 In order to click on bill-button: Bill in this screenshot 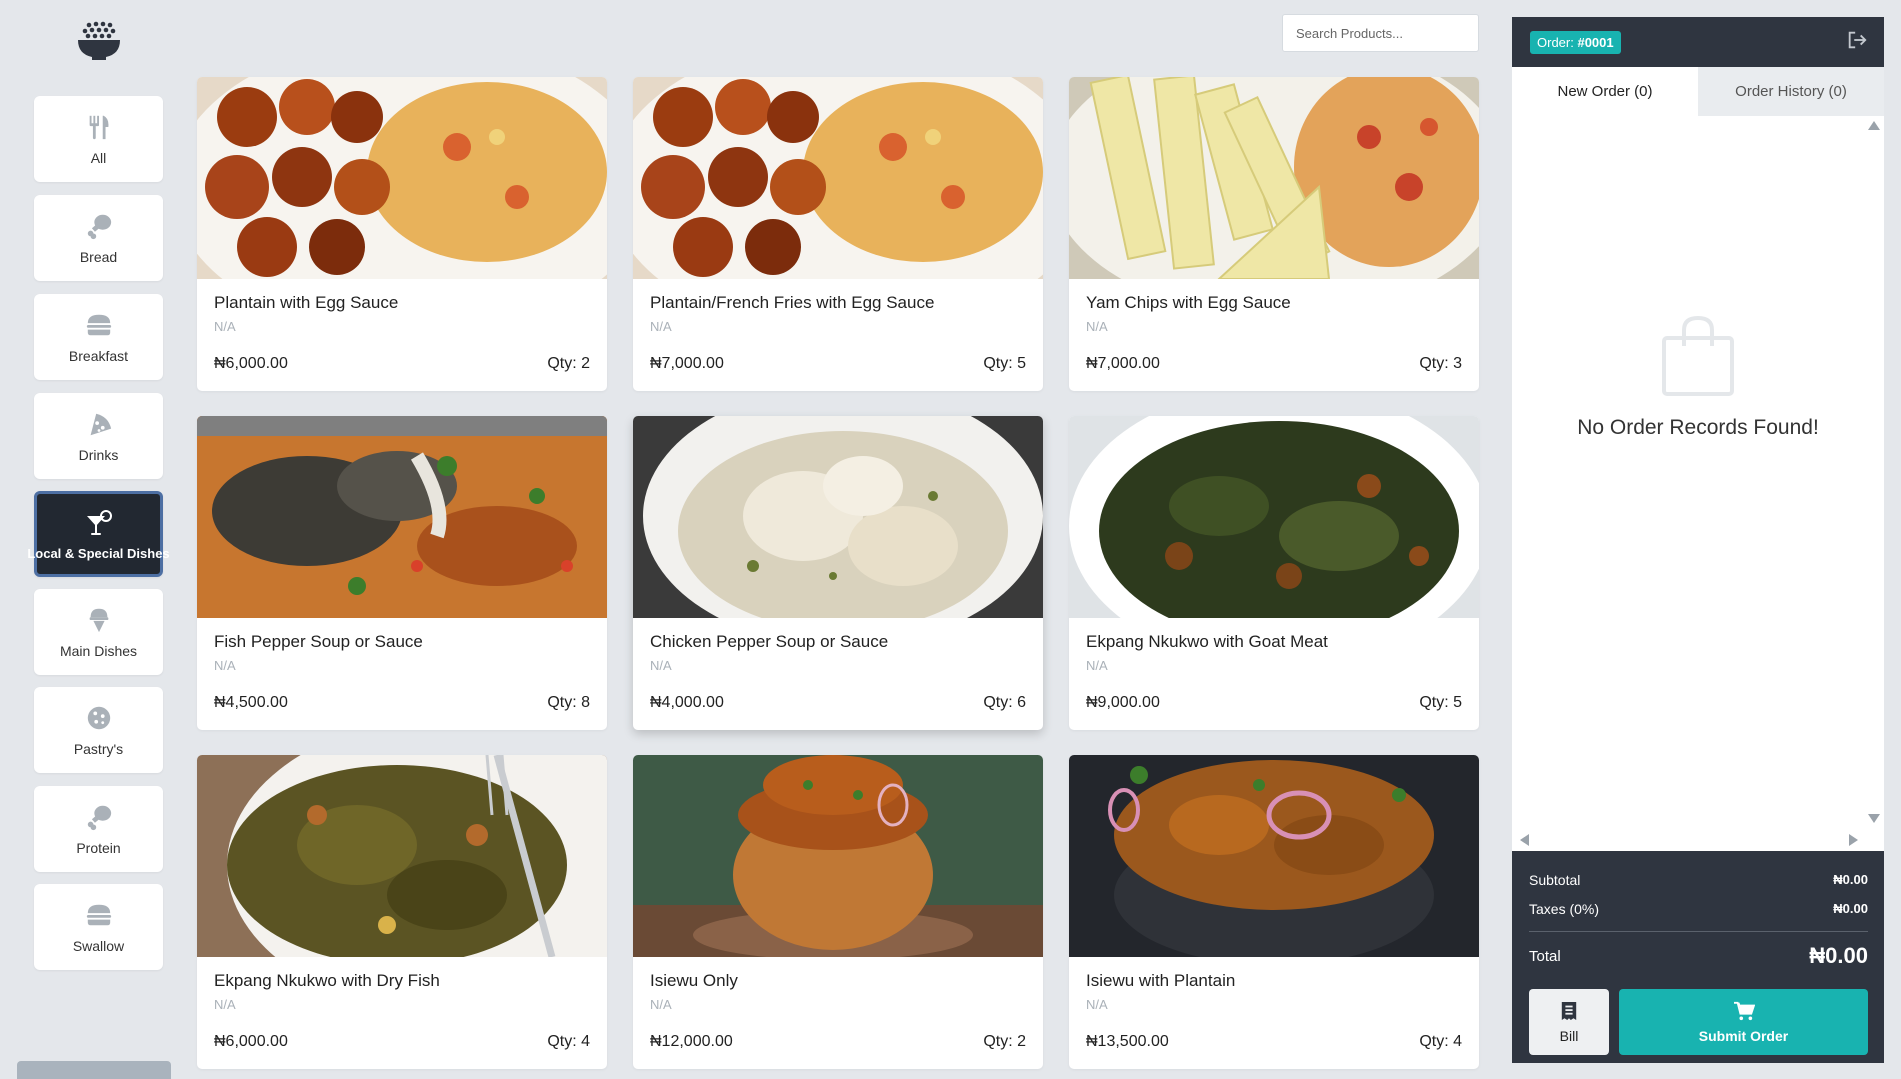, I will do `click(1569, 1022)`.